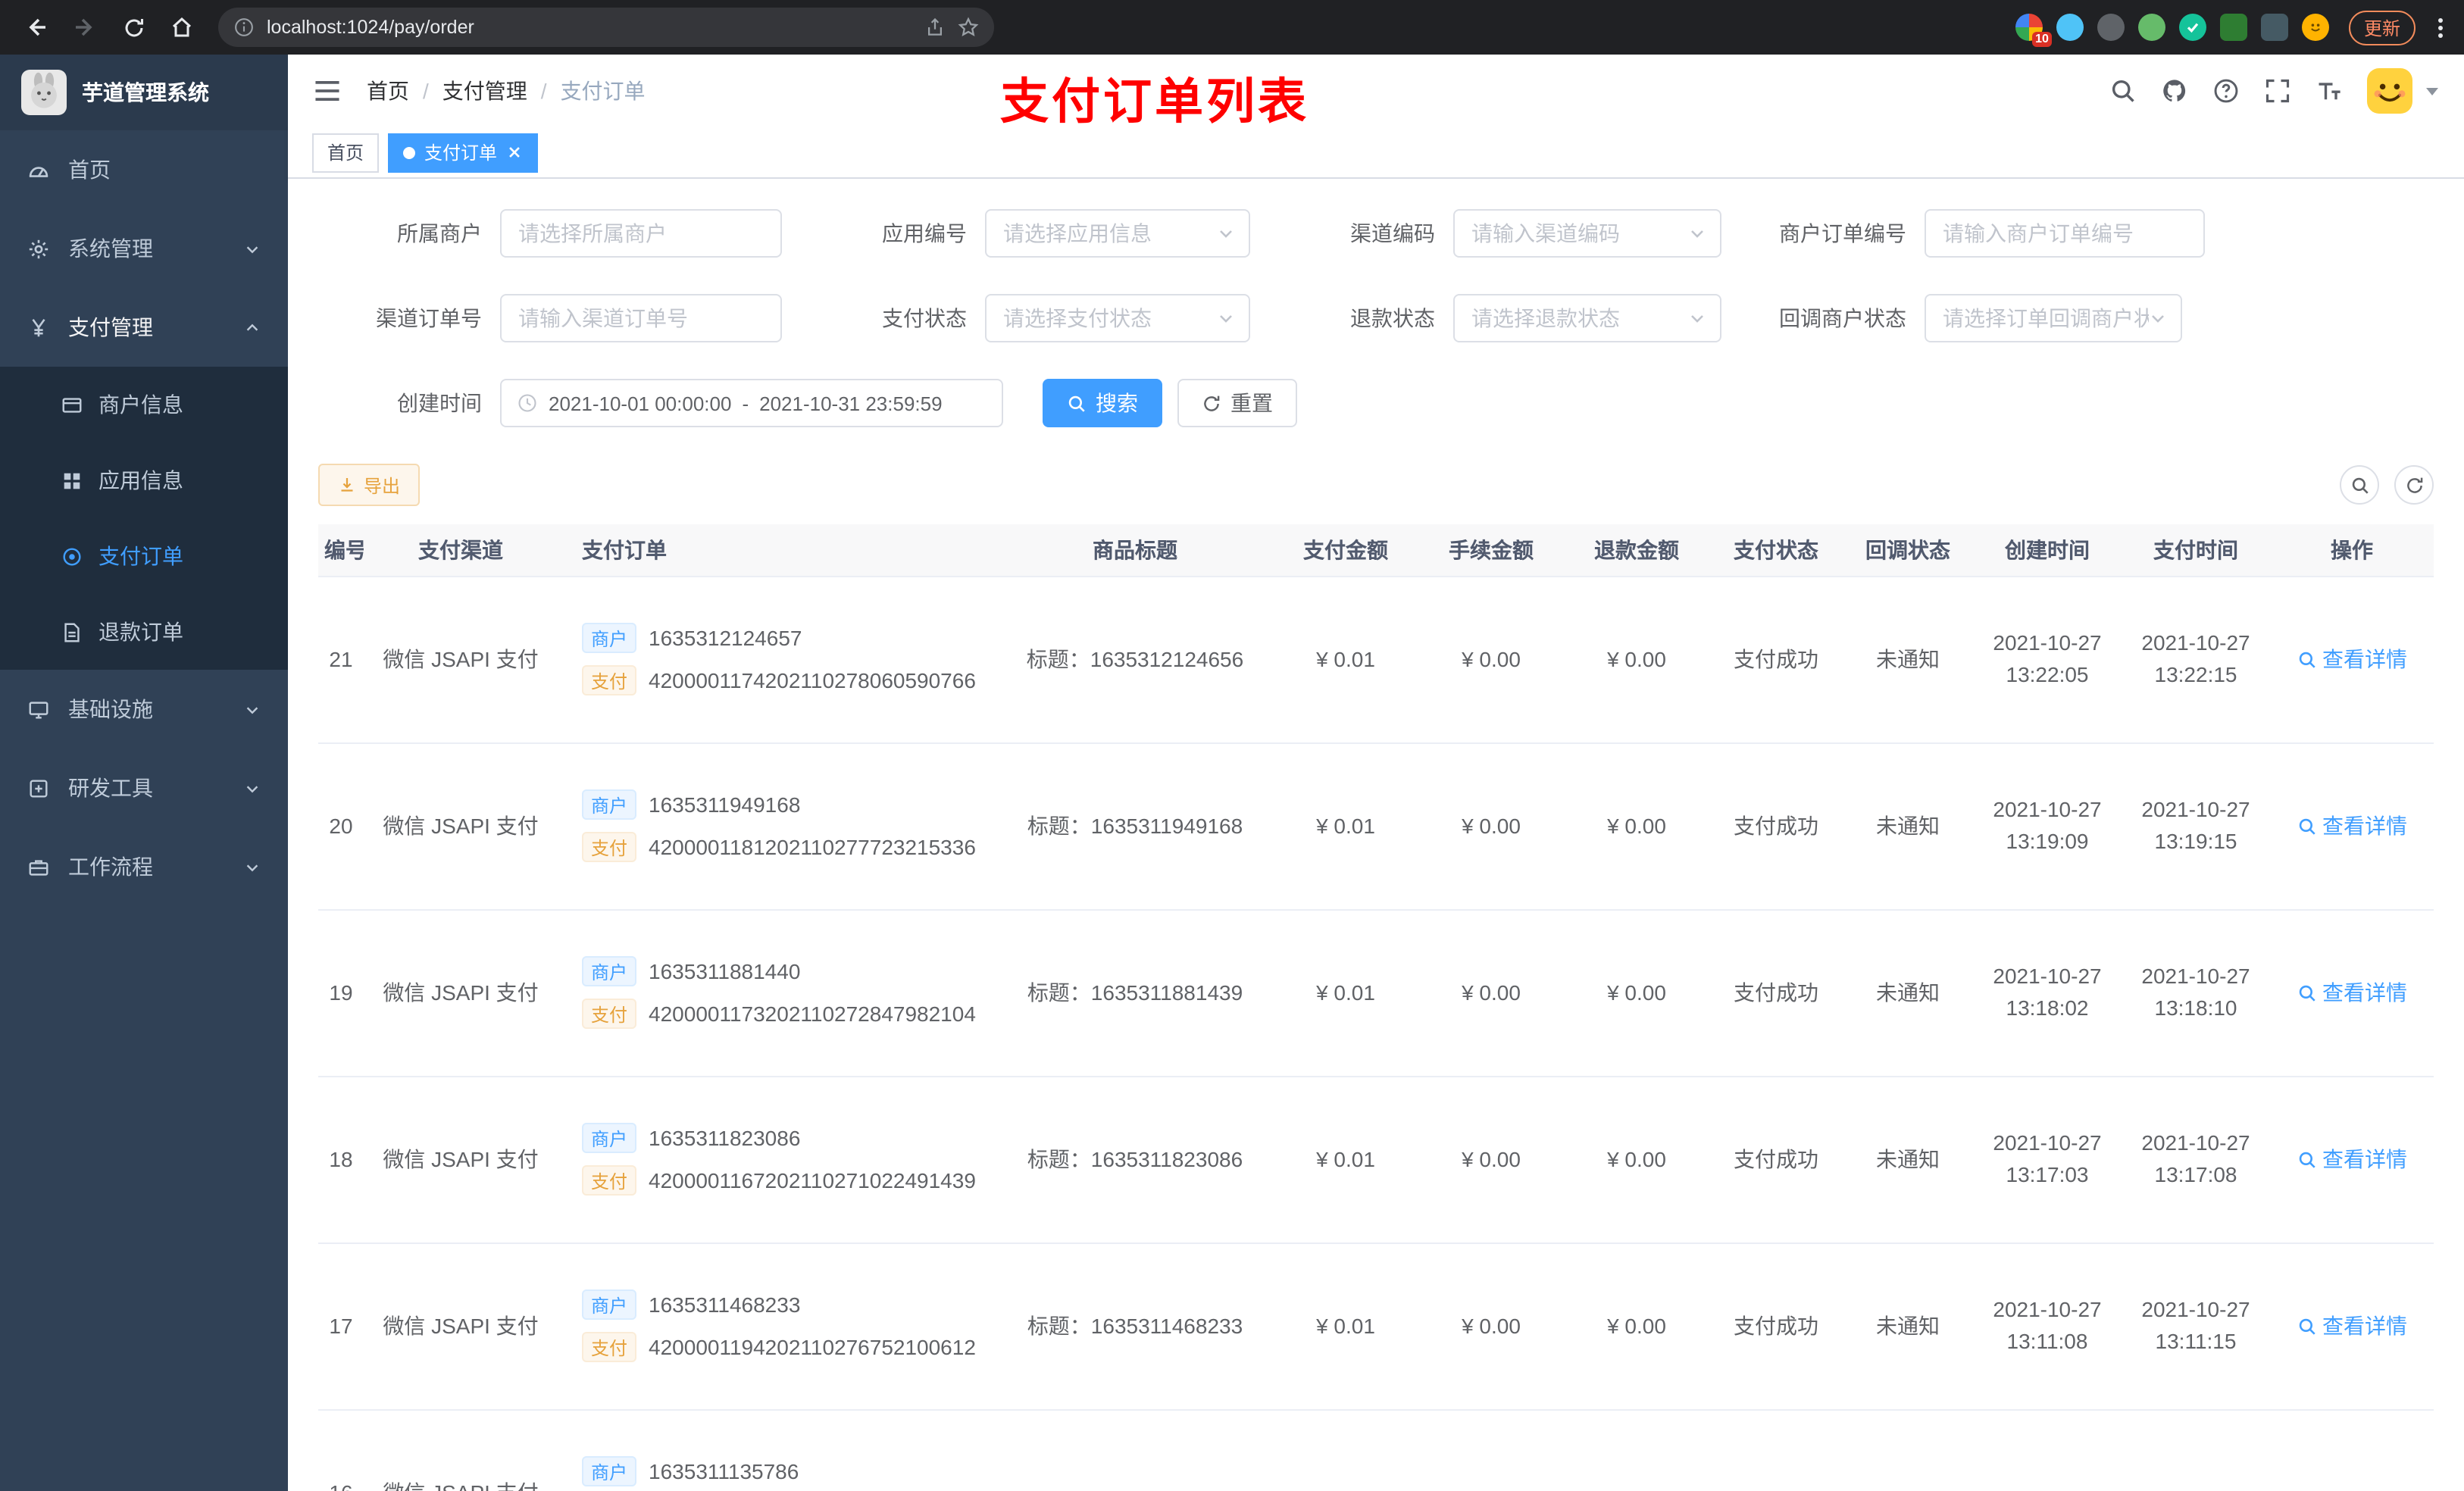  Describe the element at coordinates (2329, 91) in the screenshot. I see `font-size-icon` at that location.